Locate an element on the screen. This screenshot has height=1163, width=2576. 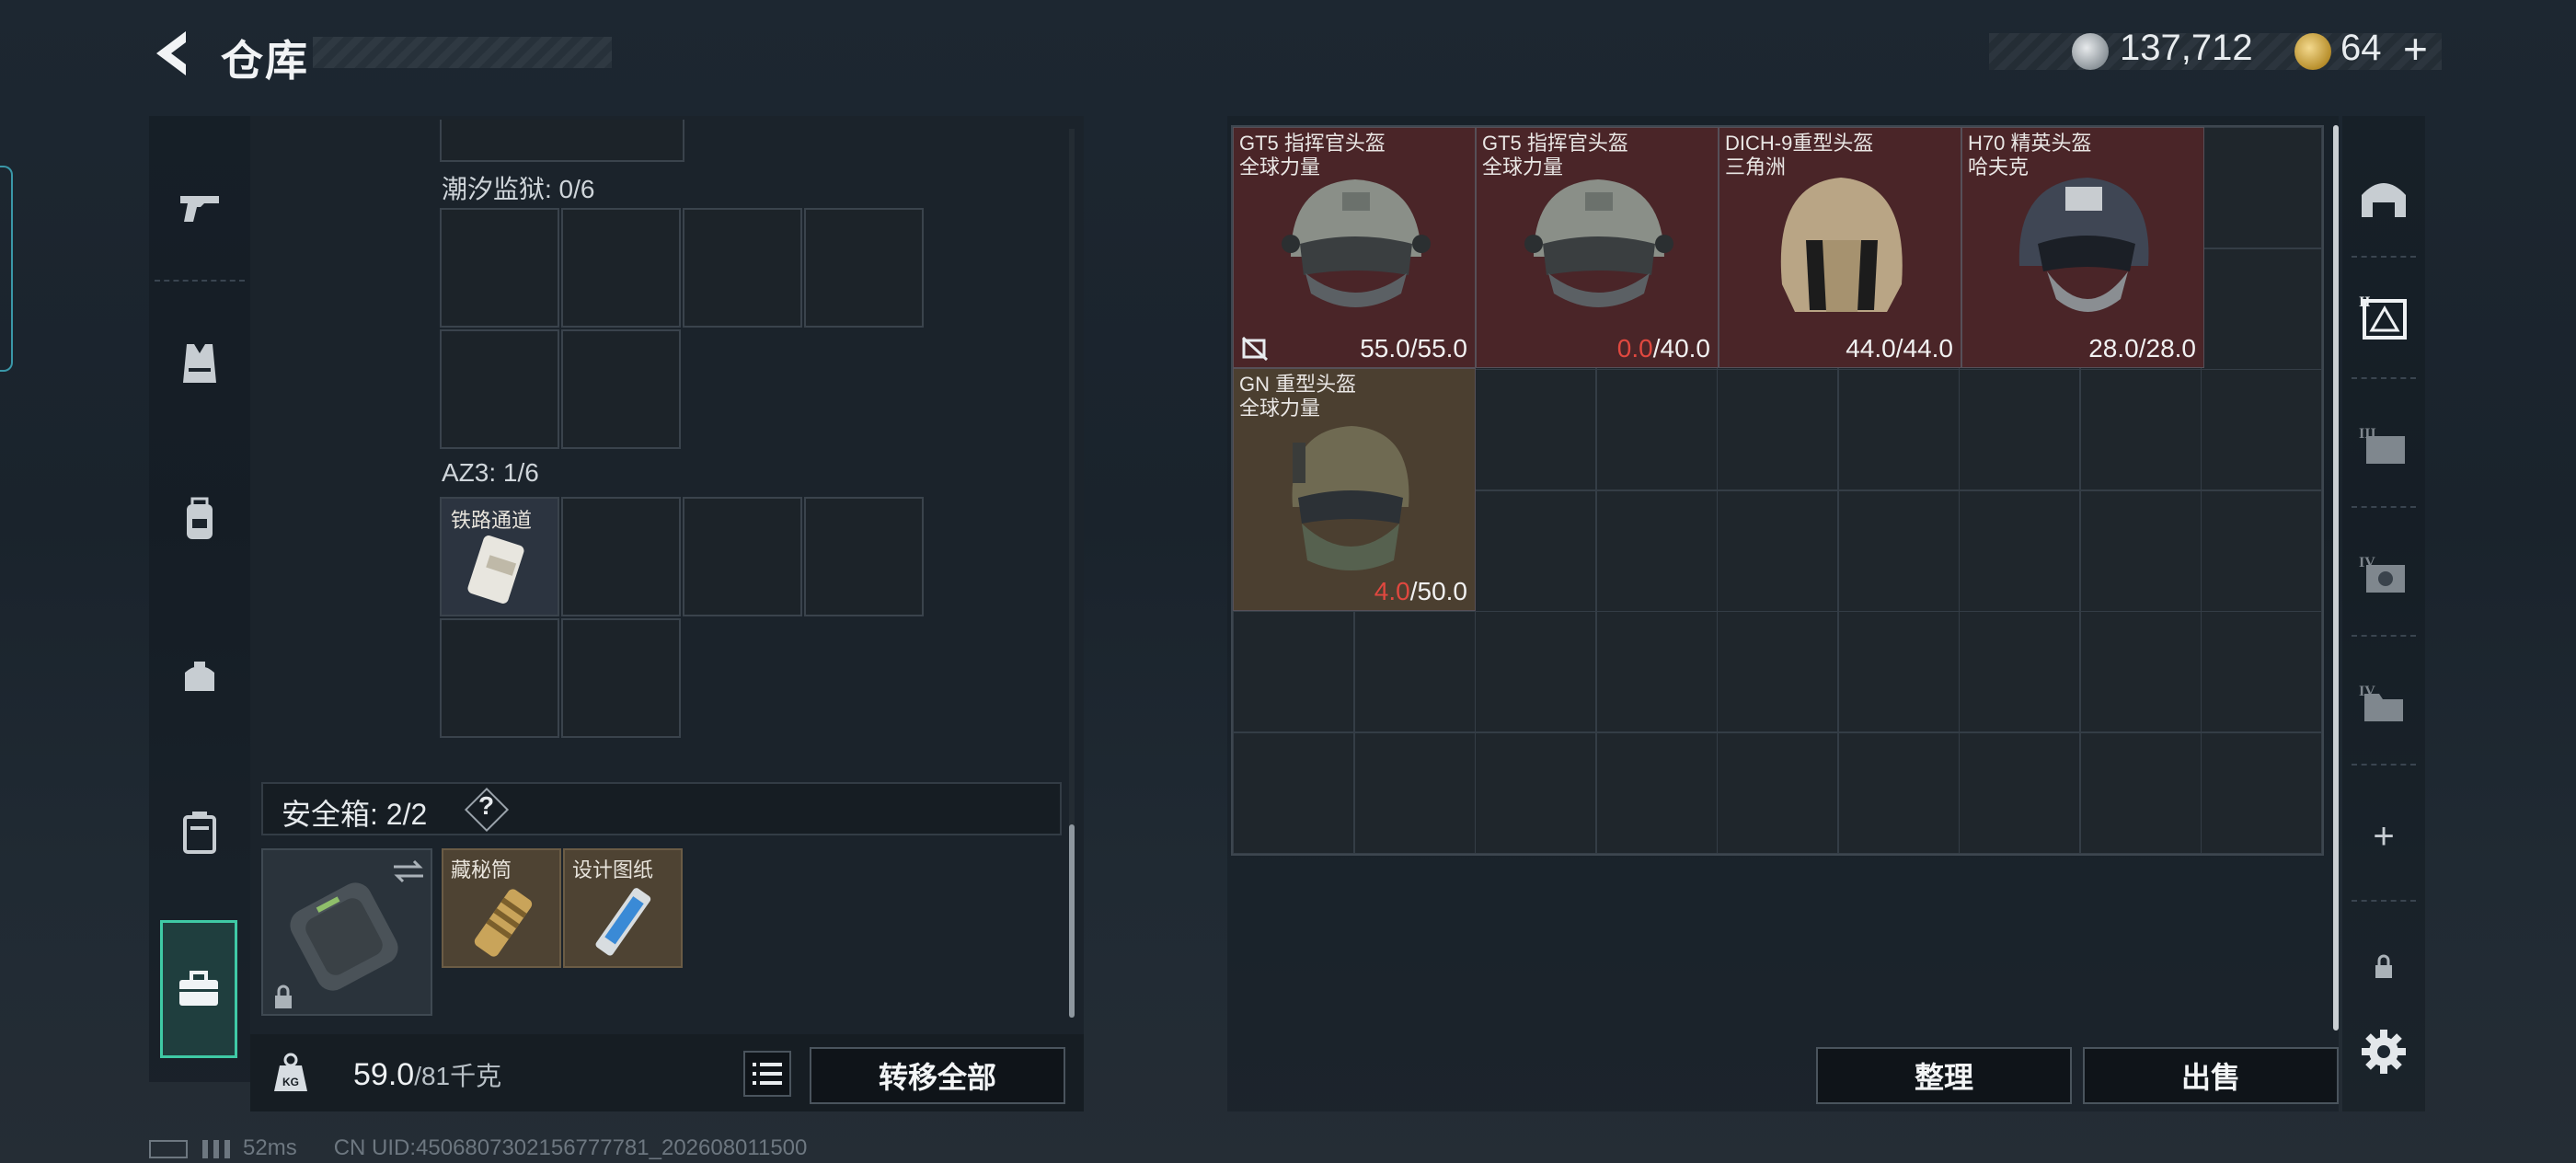
item-secret-tube: 藏秘筒 is located at coordinates (501, 908).